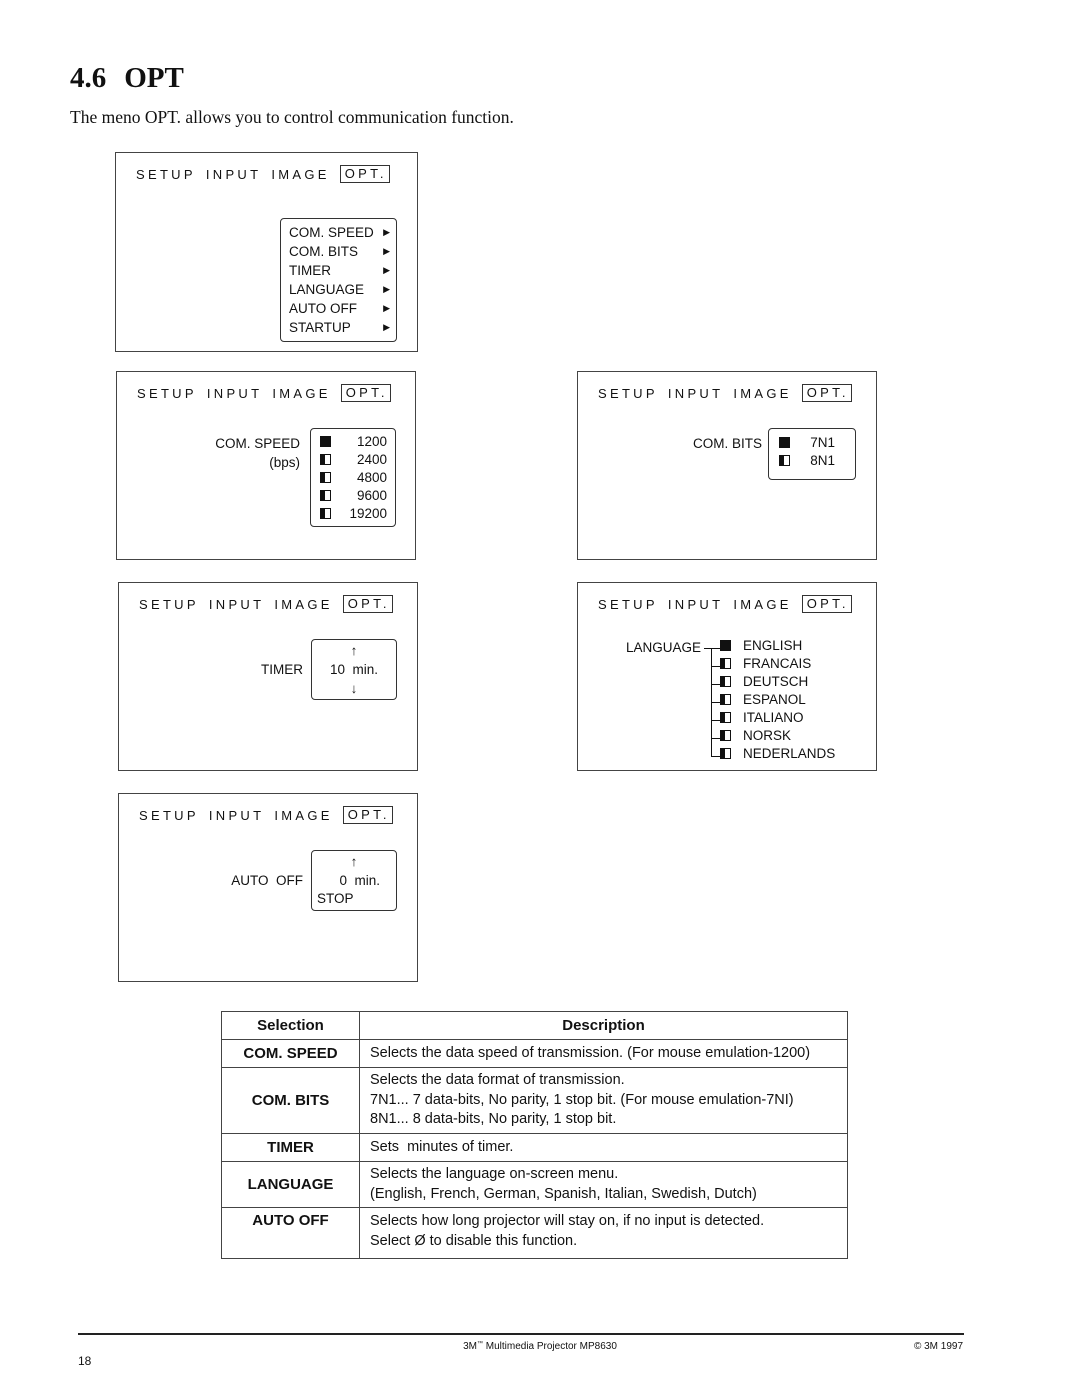 The height and width of the screenshot is (1397, 1080). I want to click on section-number: 4.6, so click(88, 78).